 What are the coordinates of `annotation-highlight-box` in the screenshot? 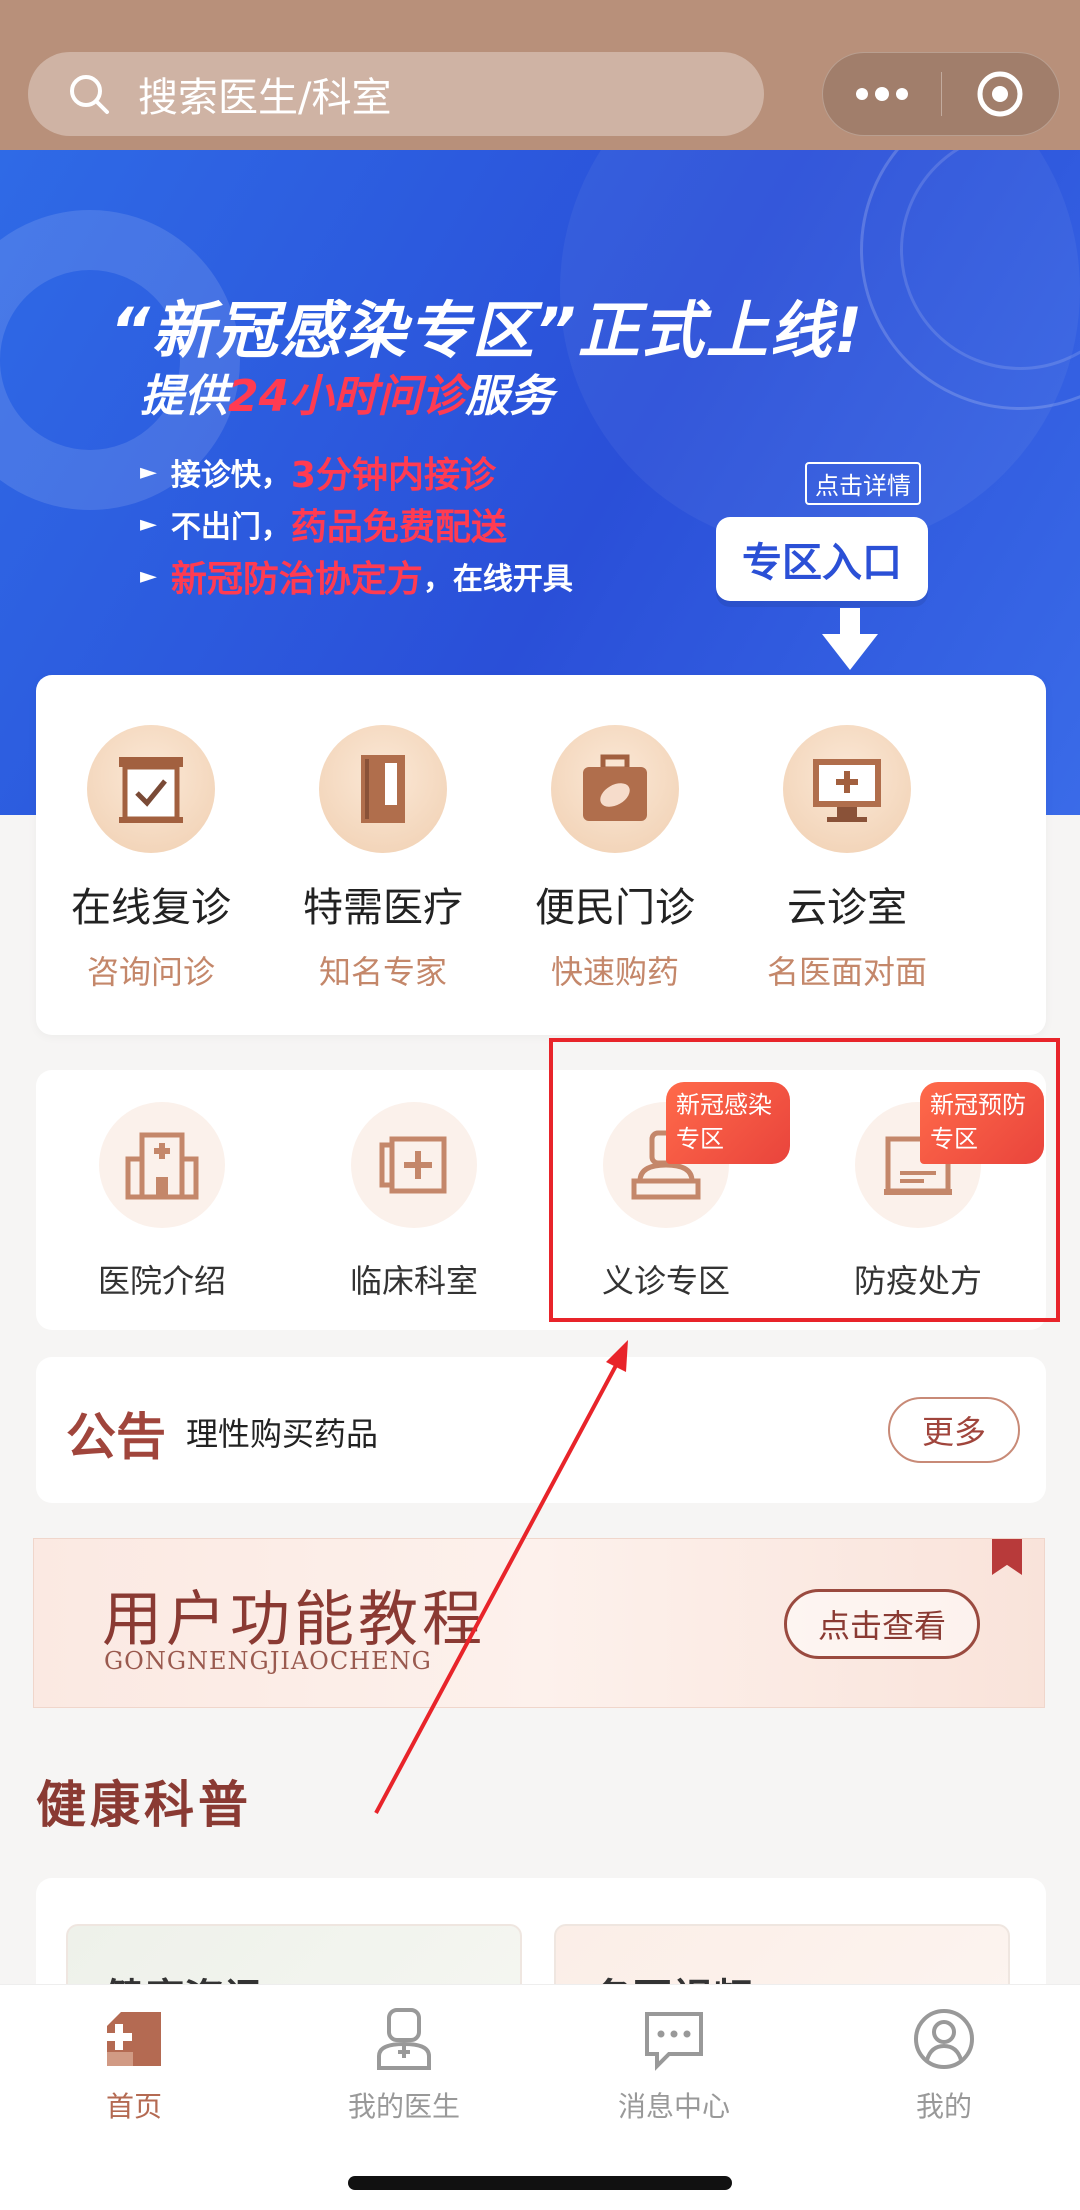 It's located at (804, 1180).